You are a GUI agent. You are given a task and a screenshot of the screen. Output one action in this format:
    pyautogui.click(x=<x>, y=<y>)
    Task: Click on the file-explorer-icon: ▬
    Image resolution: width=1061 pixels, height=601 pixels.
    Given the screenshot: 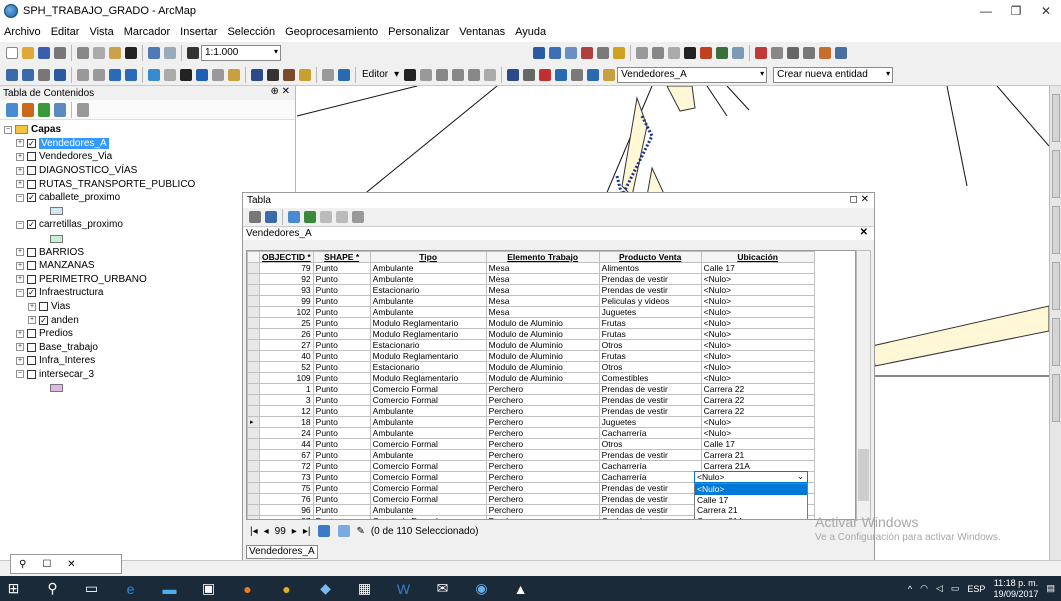 What is the action you would take?
    pyautogui.click(x=169, y=588)
    